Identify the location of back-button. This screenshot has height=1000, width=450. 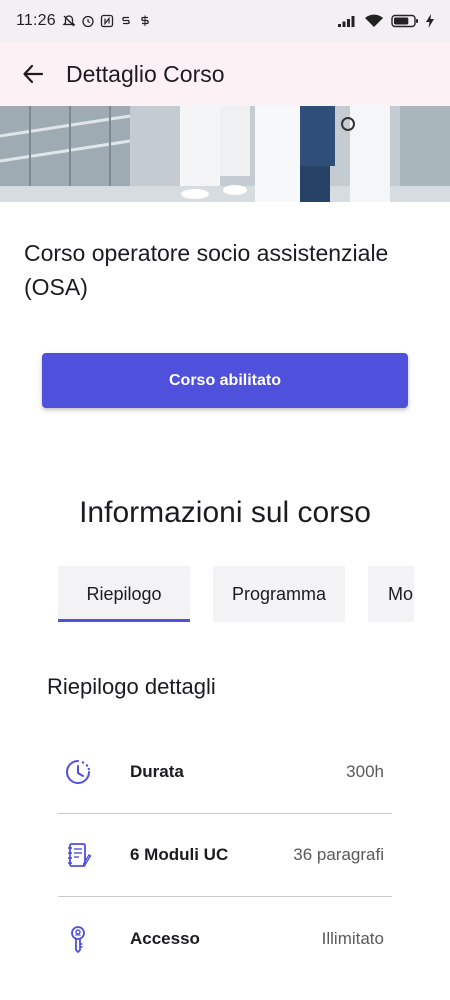
(33, 74).